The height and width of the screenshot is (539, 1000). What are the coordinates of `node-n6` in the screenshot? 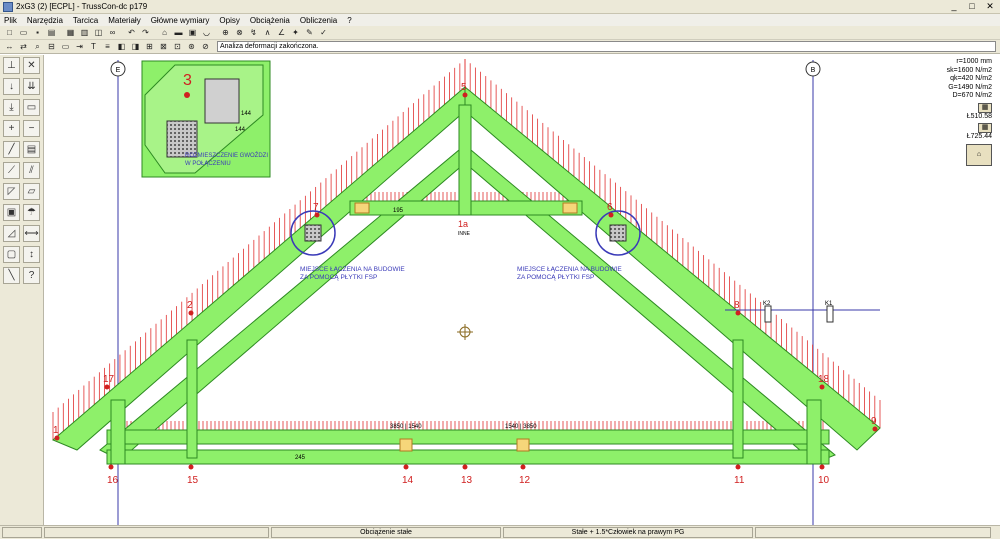 It's located at (611, 215).